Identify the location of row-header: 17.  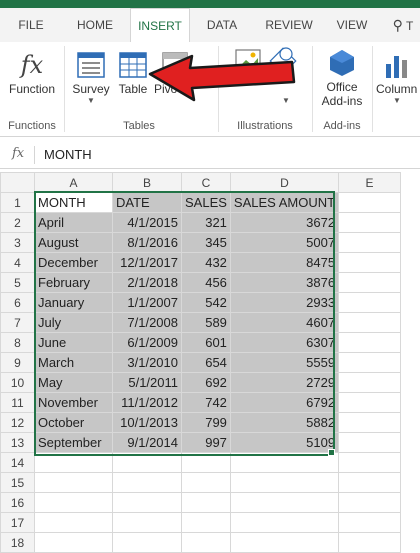
(17, 522).